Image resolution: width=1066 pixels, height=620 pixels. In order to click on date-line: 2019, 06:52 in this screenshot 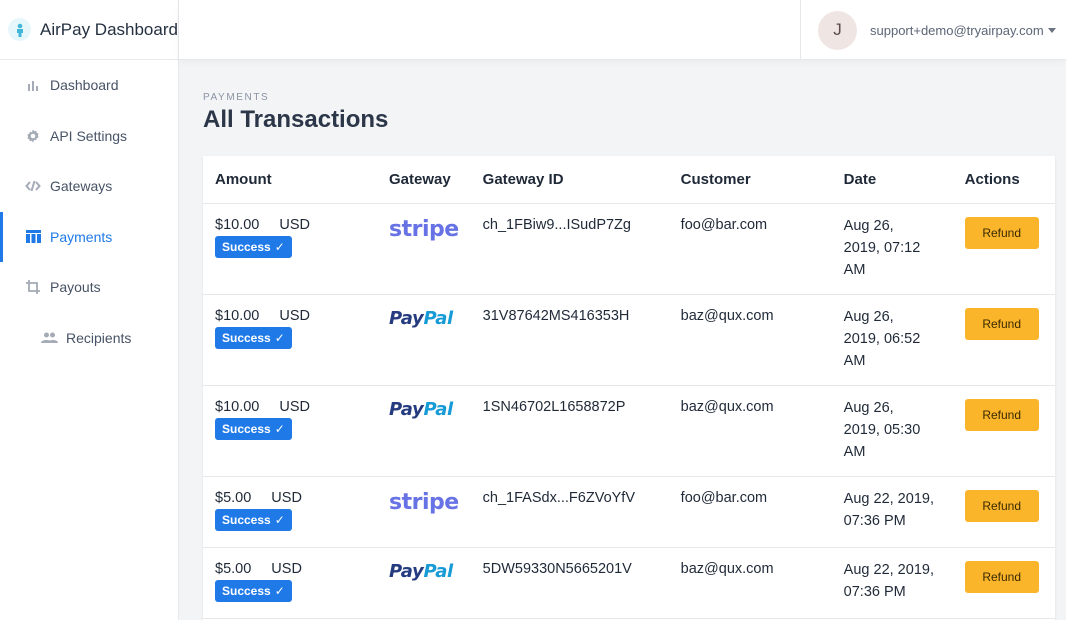, I will do `click(882, 338)`.